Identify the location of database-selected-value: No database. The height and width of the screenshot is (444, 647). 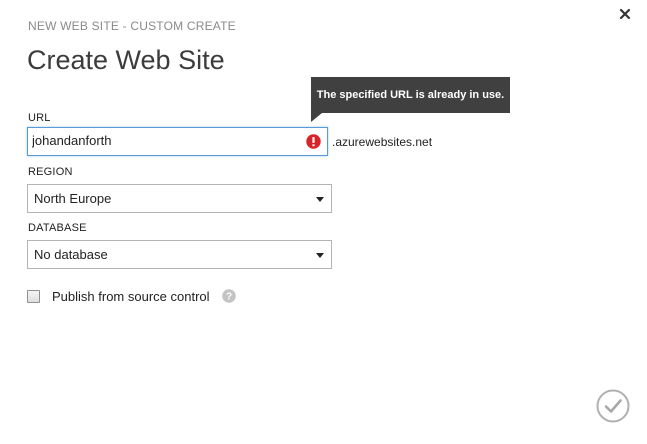
(71, 254).